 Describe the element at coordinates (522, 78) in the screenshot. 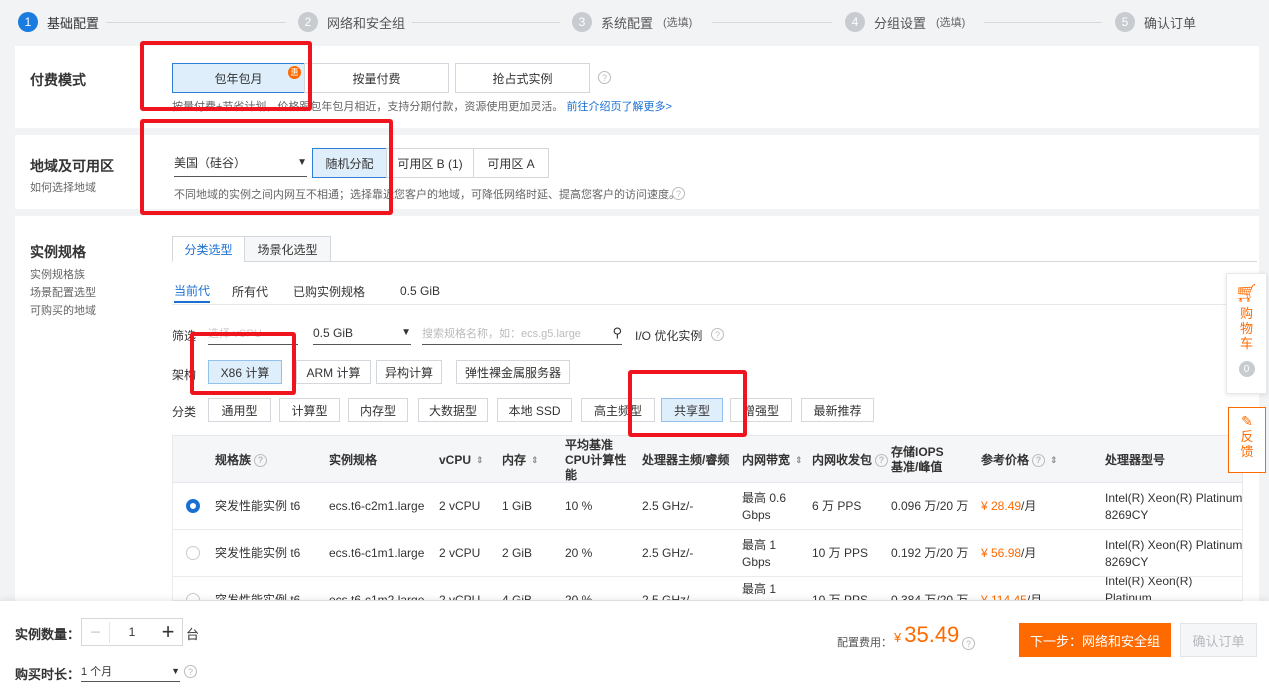

I see `billing-preemptible-button: 抢占式实例` at that location.